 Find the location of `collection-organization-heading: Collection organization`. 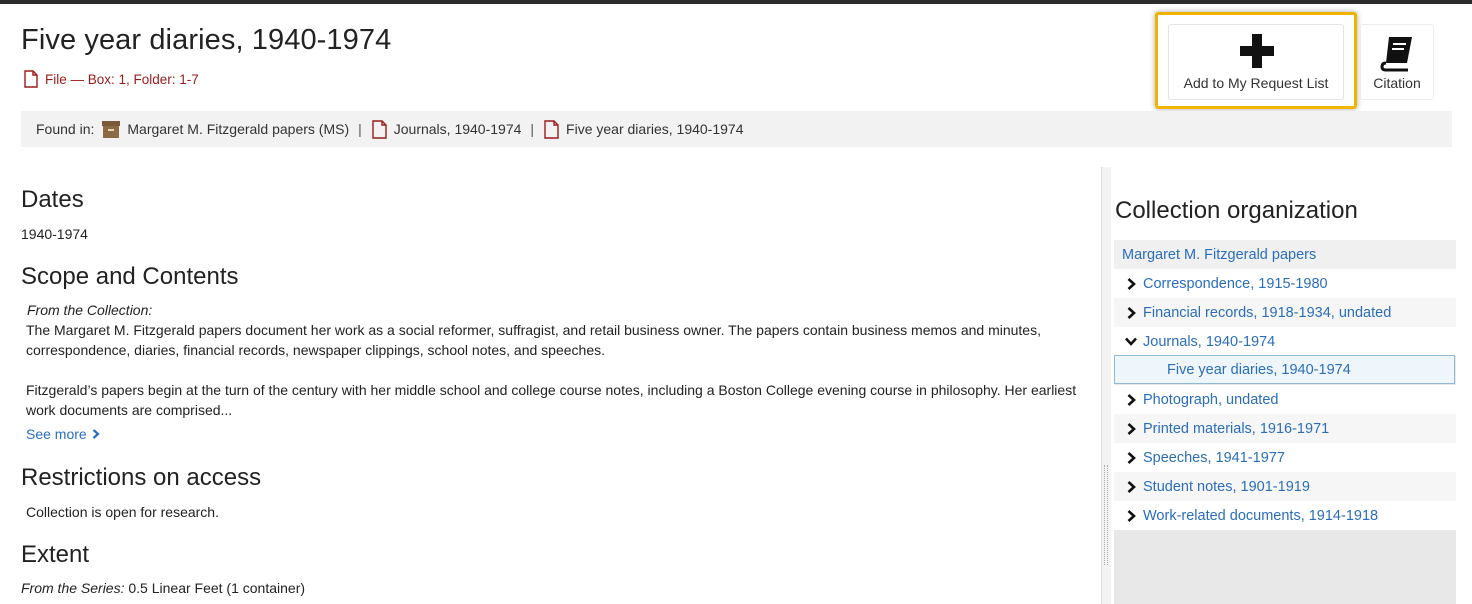

collection-organization-heading: Collection organization is located at coordinates (1236, 210).